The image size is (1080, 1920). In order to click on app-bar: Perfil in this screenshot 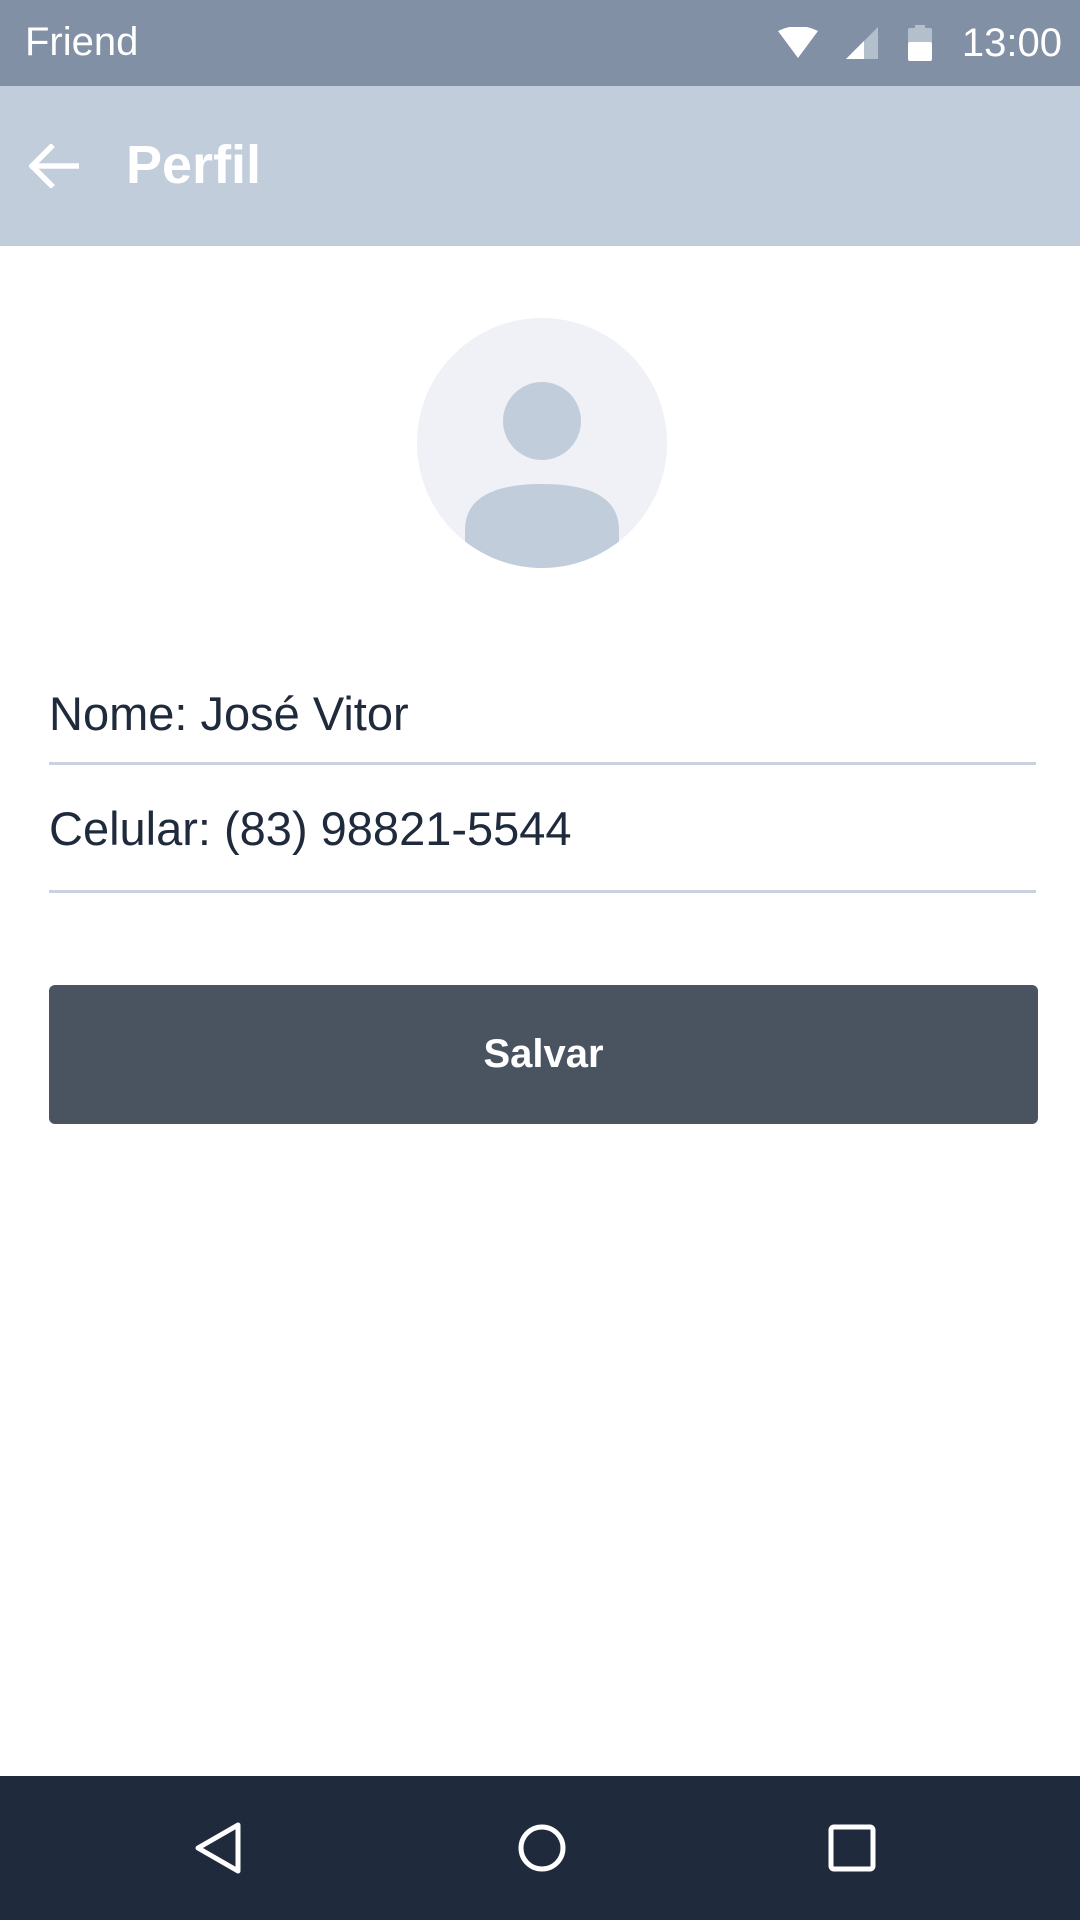, I will do `click(540, 166)`.